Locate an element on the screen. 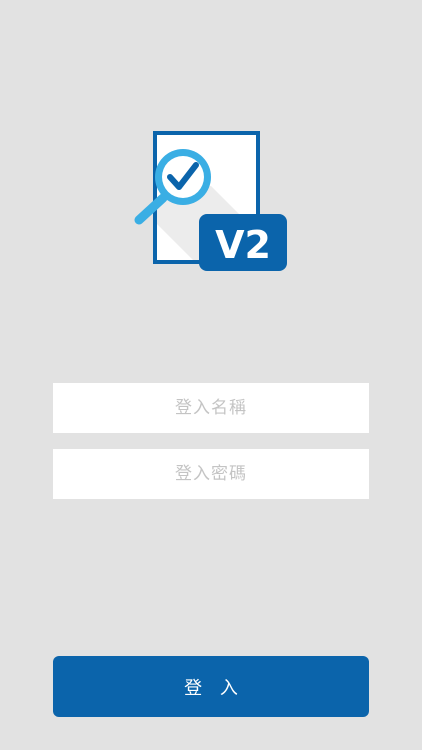 This screenshot has width=422, height=750. app-logo: V2 is located at coordinates (211, 201).